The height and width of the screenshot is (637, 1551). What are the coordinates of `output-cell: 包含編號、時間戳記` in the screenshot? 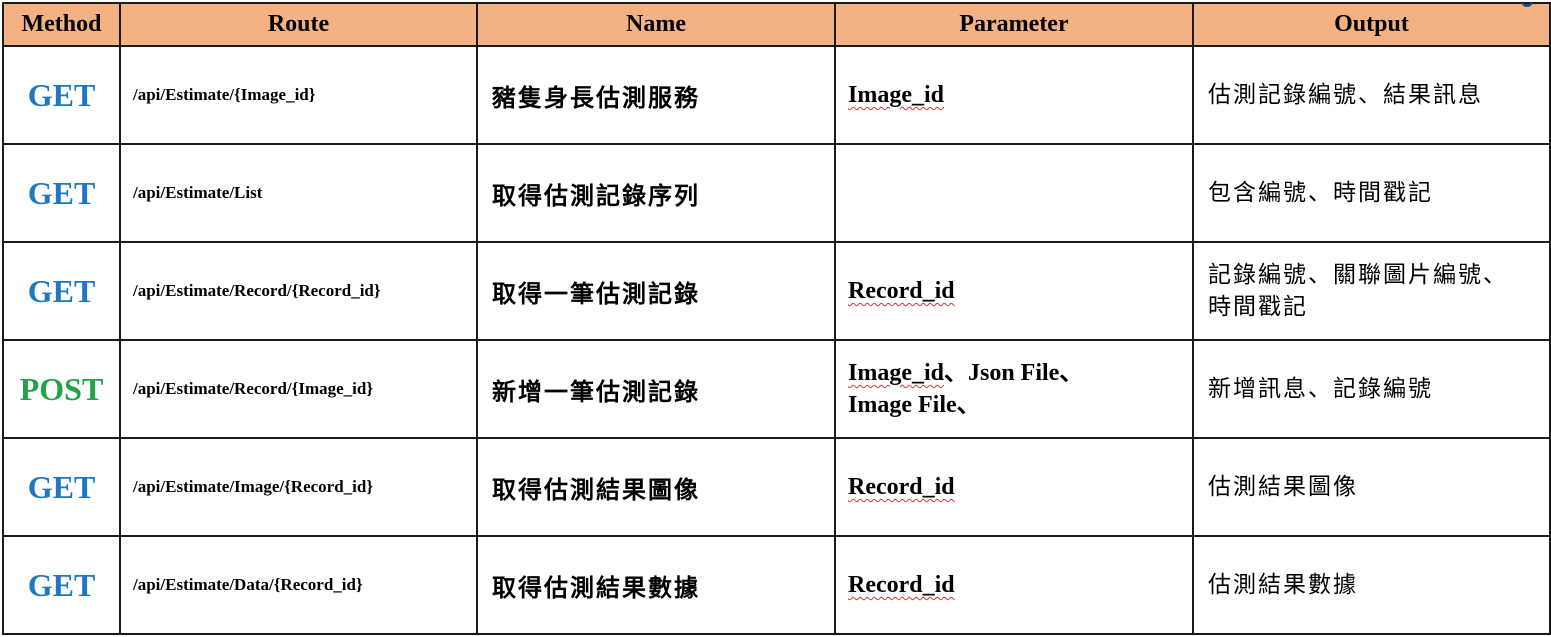 It's located at (1371, 193).